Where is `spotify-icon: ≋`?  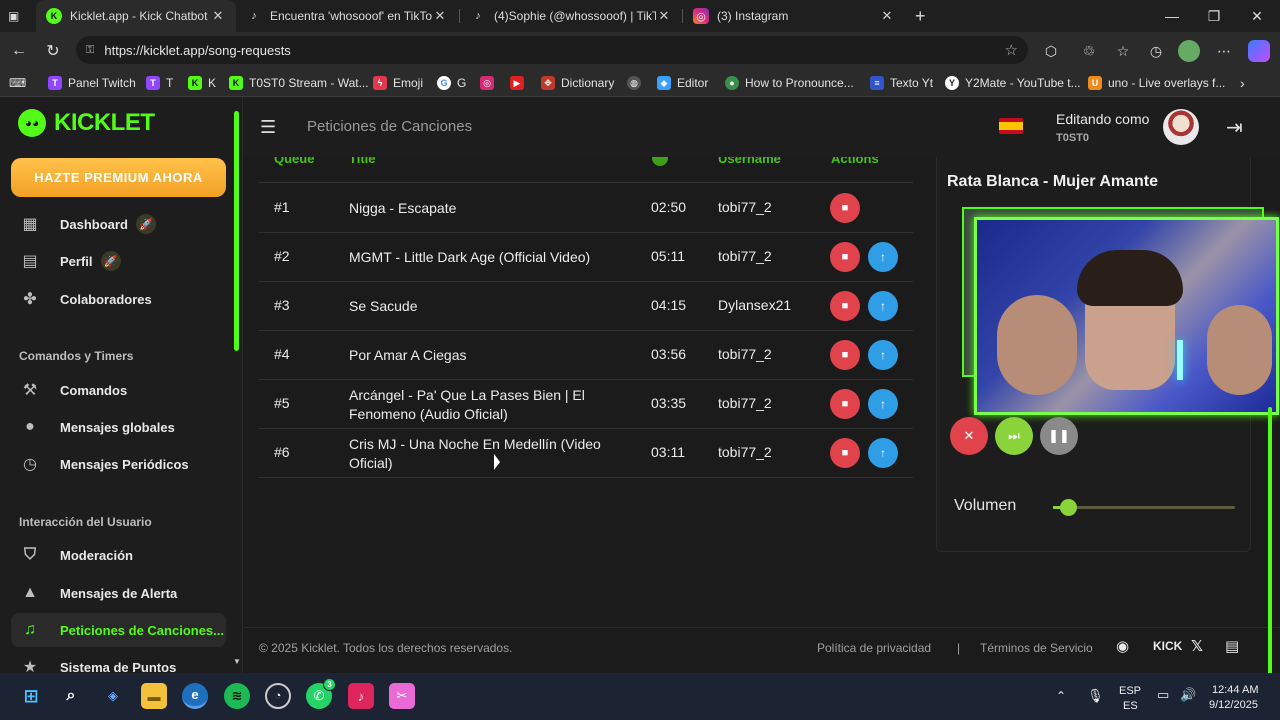
spotify-icon: ≋ is located at coordinates (237, 696).